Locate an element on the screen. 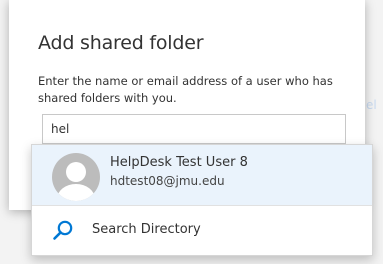 The image size is (383, 264). background-link-fragment: el is located at coordinates (371, 105).